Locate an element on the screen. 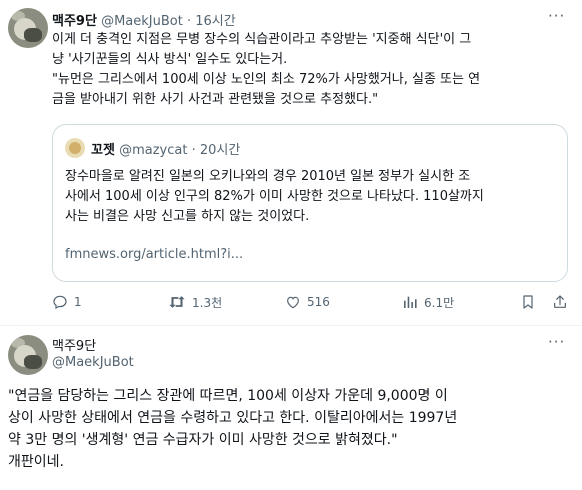  heart-icon is located at coordinates (293, 302).